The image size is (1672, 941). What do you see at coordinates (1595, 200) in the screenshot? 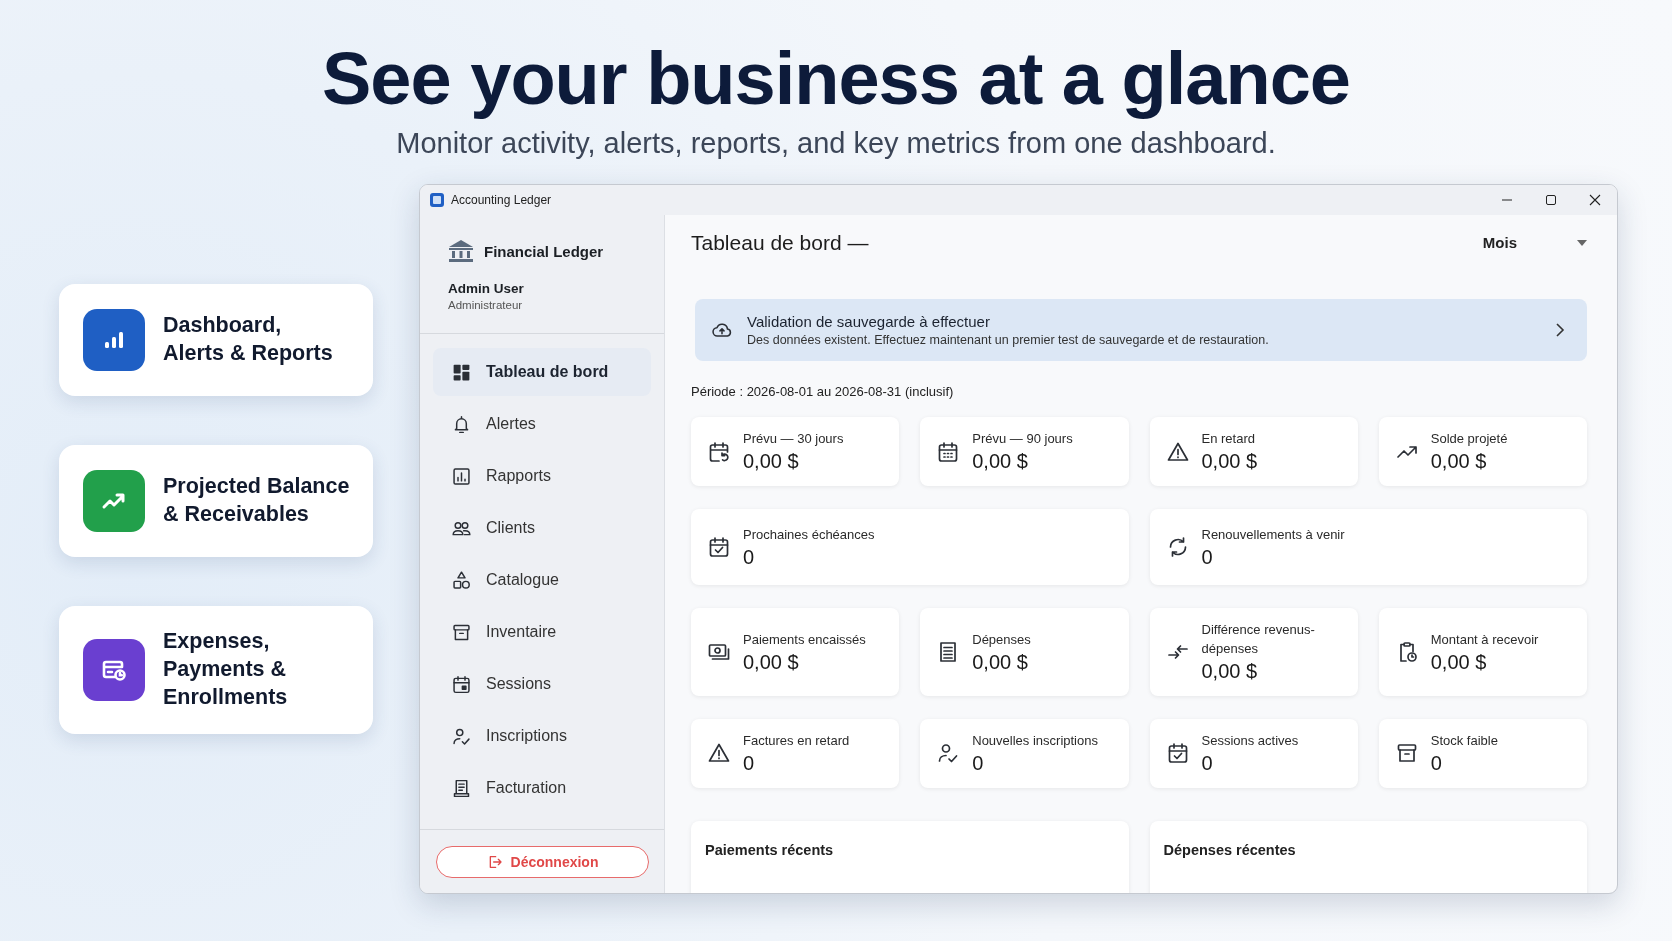
I see `close-icon` at bounding box center [1595, 200].